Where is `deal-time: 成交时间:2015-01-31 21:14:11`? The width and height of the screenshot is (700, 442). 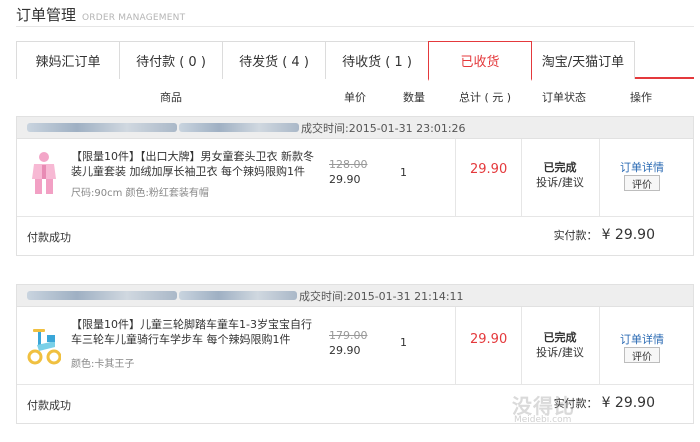
deal-time: 成交时间:2015-01-31 21:14:11 is located at coordinates (381, 296).